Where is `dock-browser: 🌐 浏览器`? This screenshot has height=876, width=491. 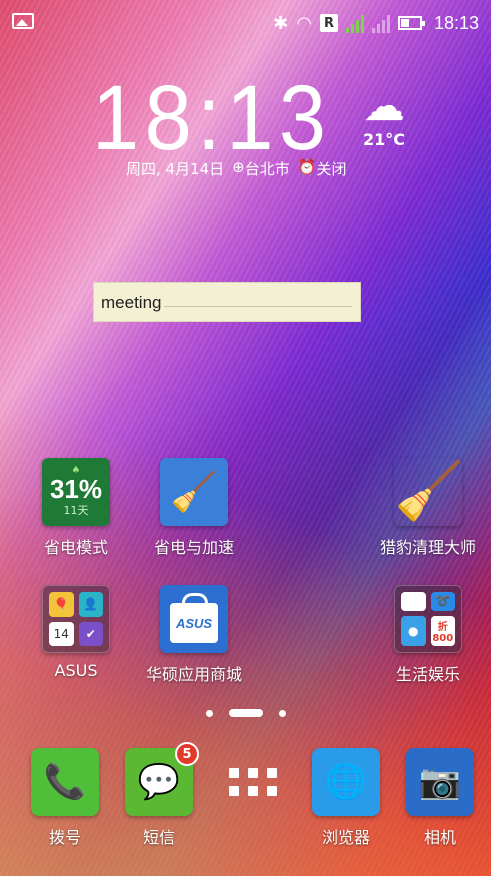
dock-browser: 🌐 浏览器 is located at coordinates (346, 798).